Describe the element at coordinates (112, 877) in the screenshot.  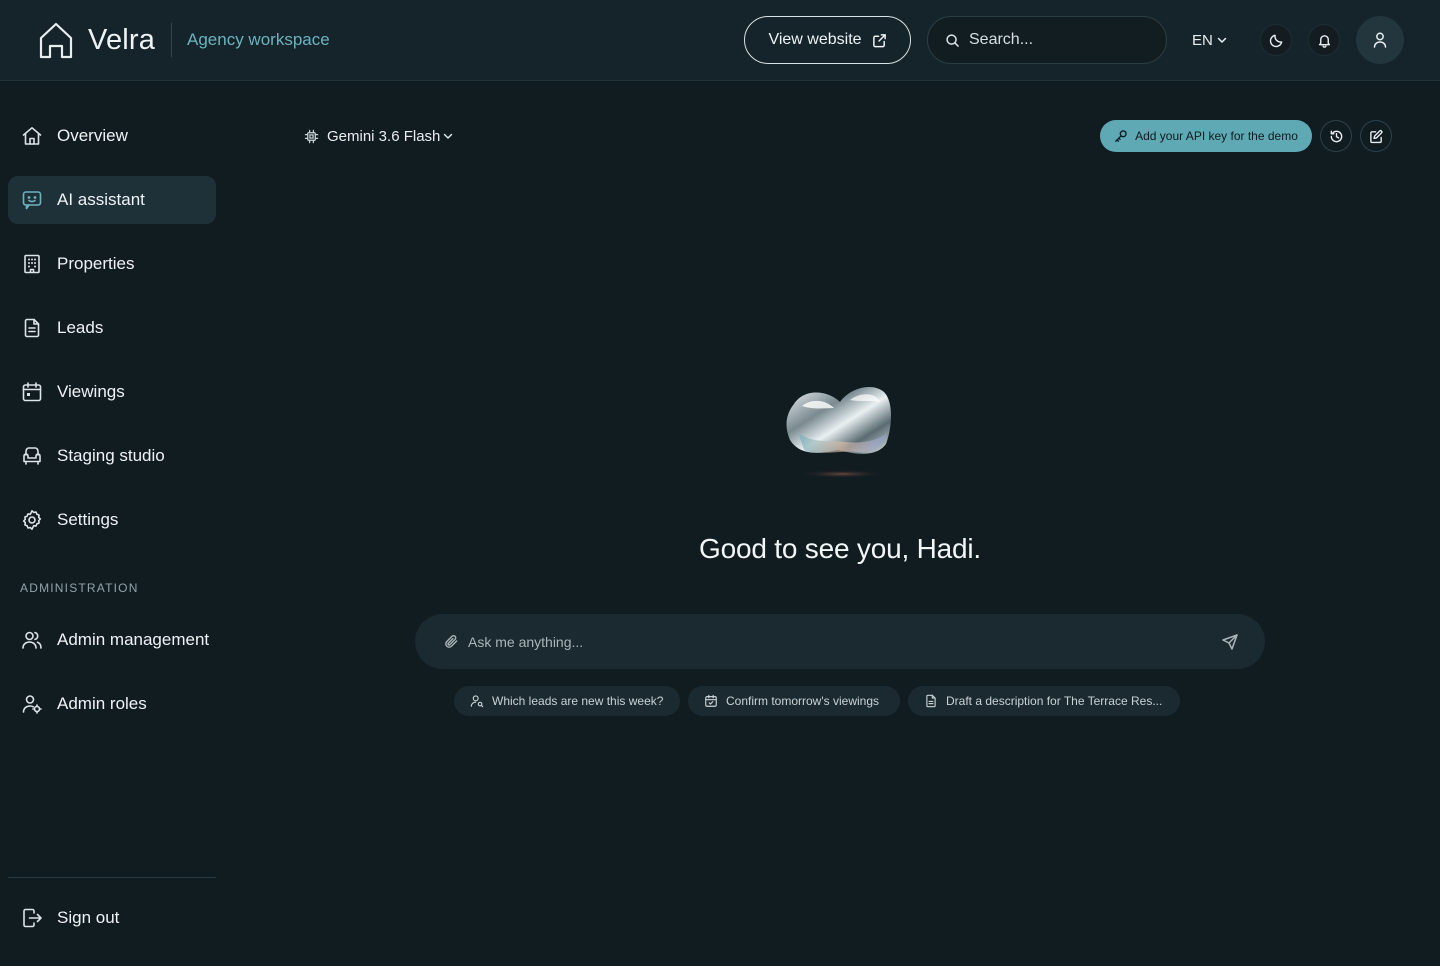
I see `sidebar-divider` at that location.